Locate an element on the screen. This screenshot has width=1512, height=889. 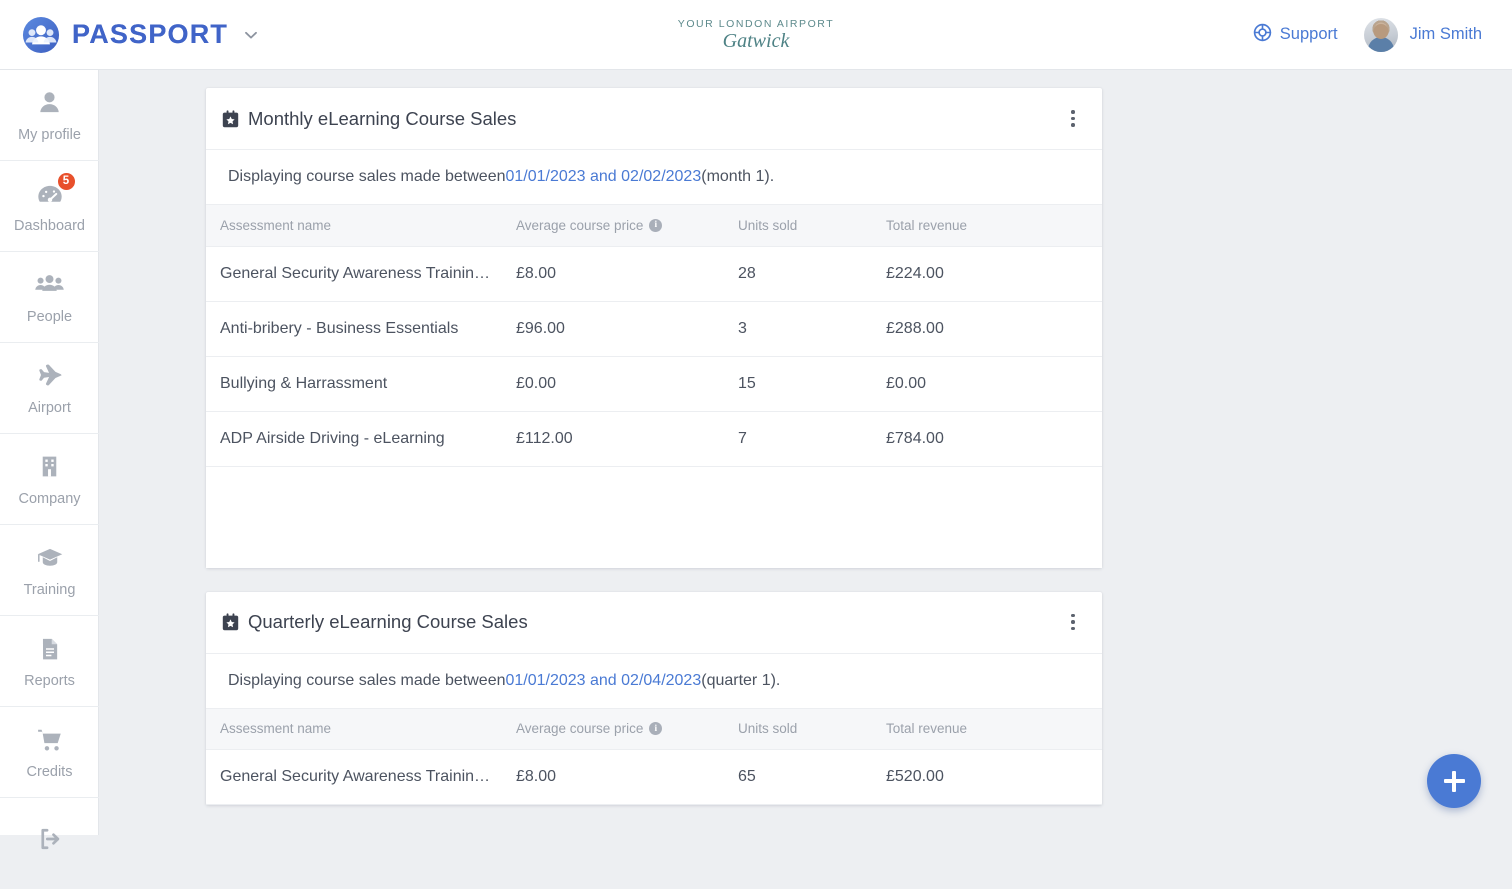
card-title-text: Monthly eLearning Course Sales is located at coordinates (382, 118).